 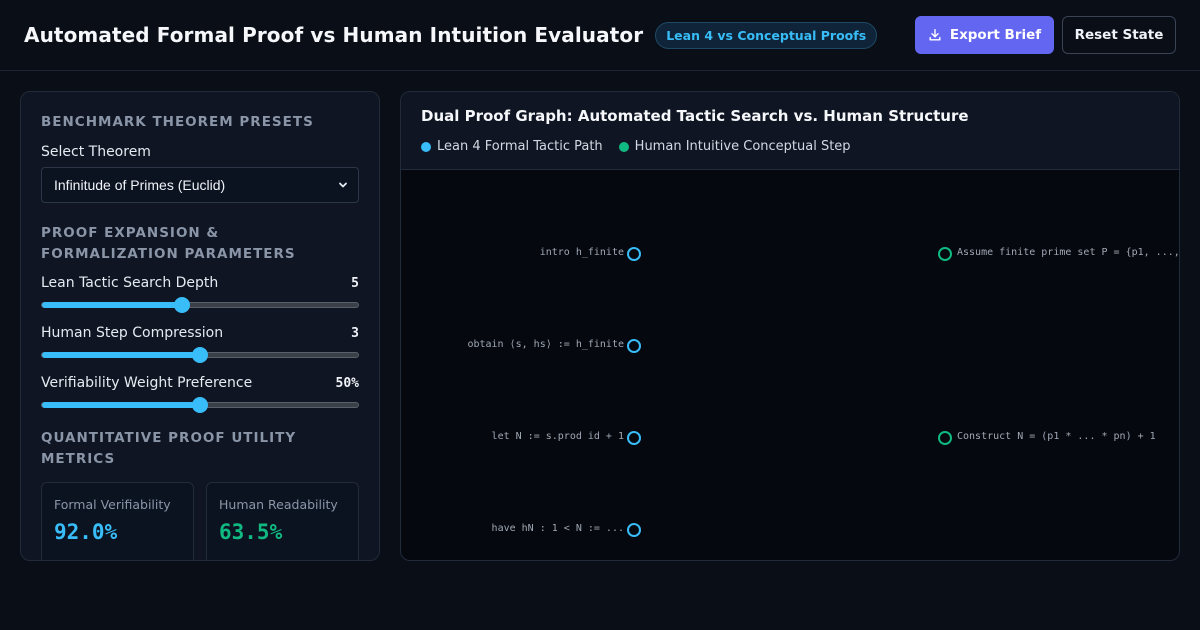 I want to click on verifiability-weight-slider, so click(x=200, y=405).